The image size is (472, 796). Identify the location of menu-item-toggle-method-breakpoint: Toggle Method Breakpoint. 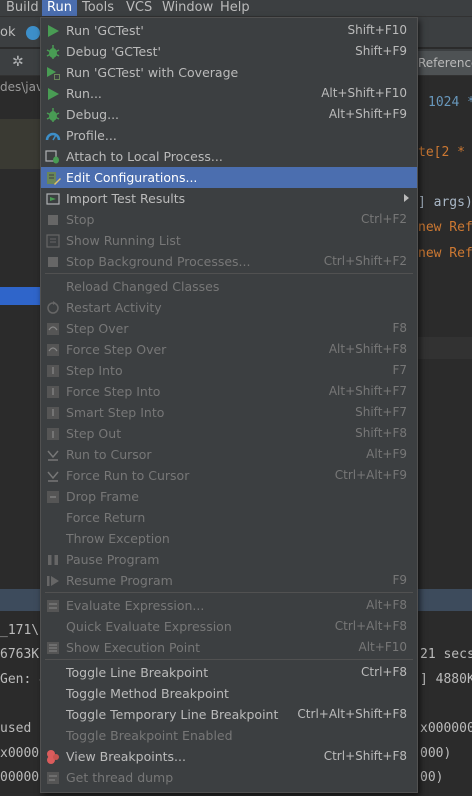
(229, 693).